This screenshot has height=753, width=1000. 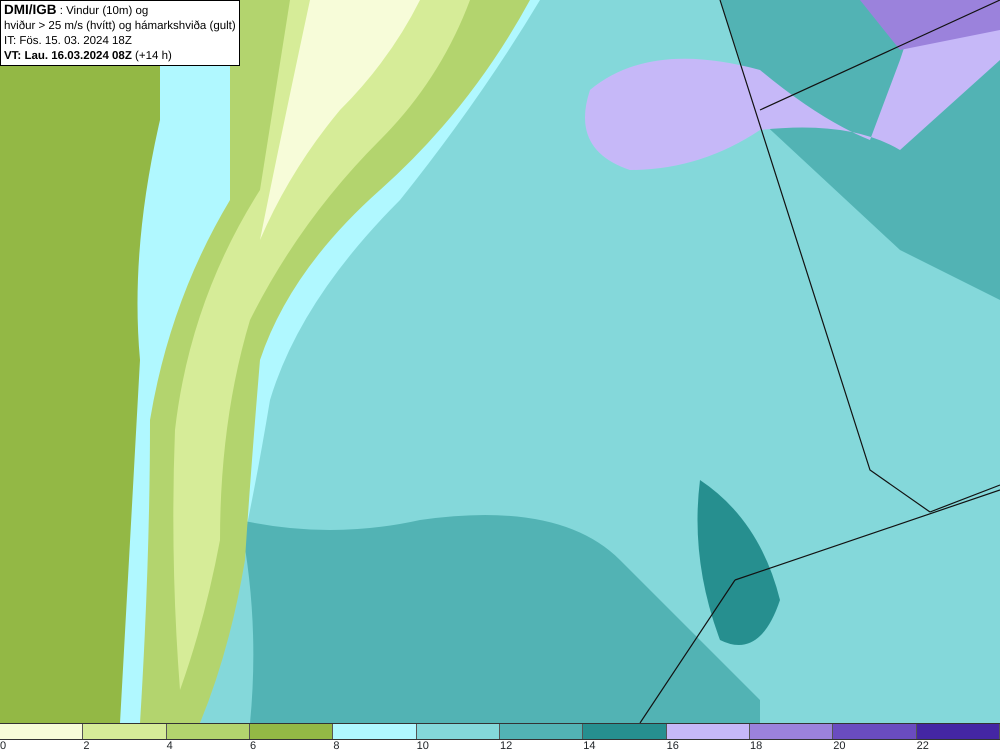 What do you see at coordinates (88, 56) in the screenshot?
I see `info-line: VT: Lau. 16.03.2024 08Z (+14 h)` at bounding box center [88, 56].